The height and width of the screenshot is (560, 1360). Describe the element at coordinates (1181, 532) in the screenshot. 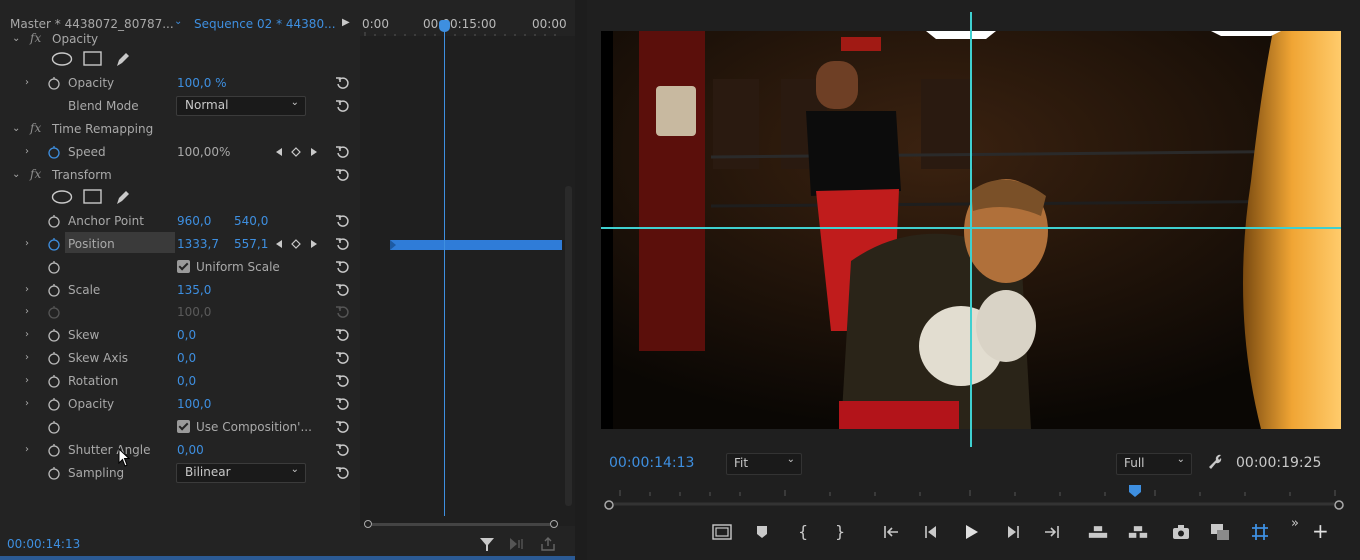

I see `export-frame-icon` at that location.